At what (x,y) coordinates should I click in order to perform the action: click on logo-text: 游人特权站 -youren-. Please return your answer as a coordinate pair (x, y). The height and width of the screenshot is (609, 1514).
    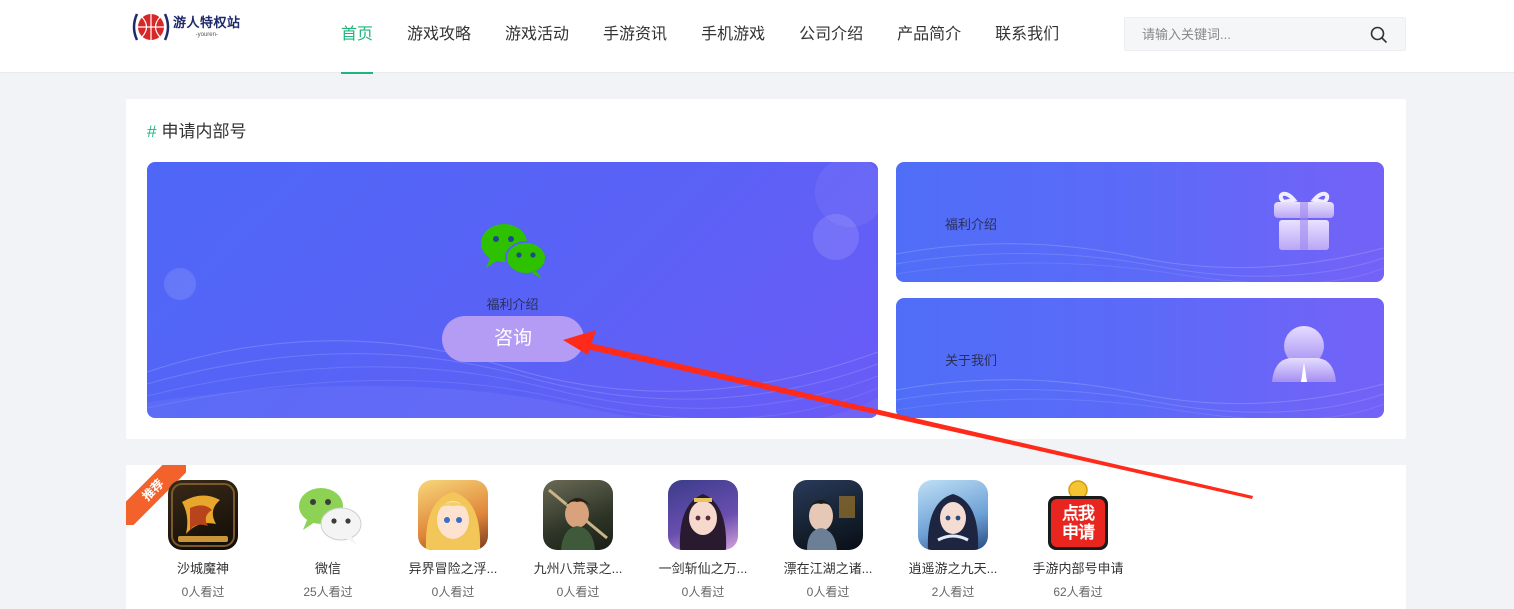
    Looking at the image, I should click on (207, 27).